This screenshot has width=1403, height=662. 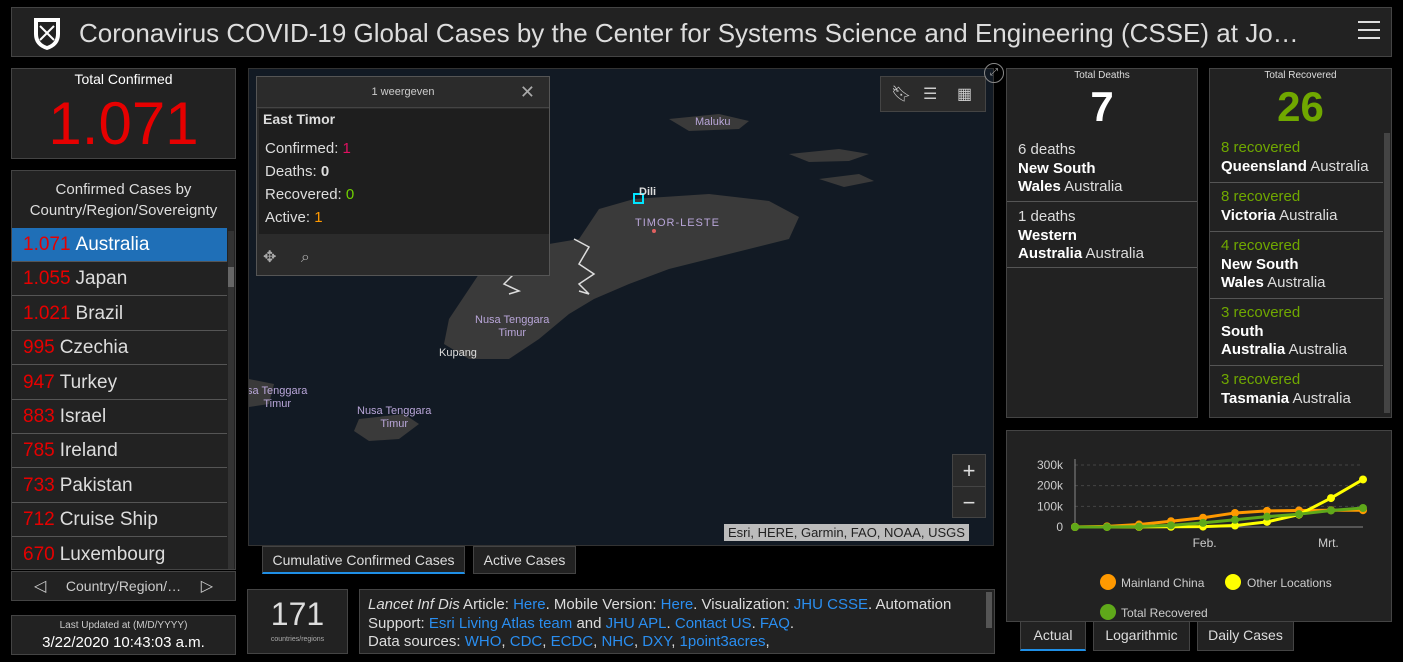 What do you see at coordinates (1108, 582) in the screenshot?
I see `legend-mainland-china-icon` at bounding box center [1108, 582].